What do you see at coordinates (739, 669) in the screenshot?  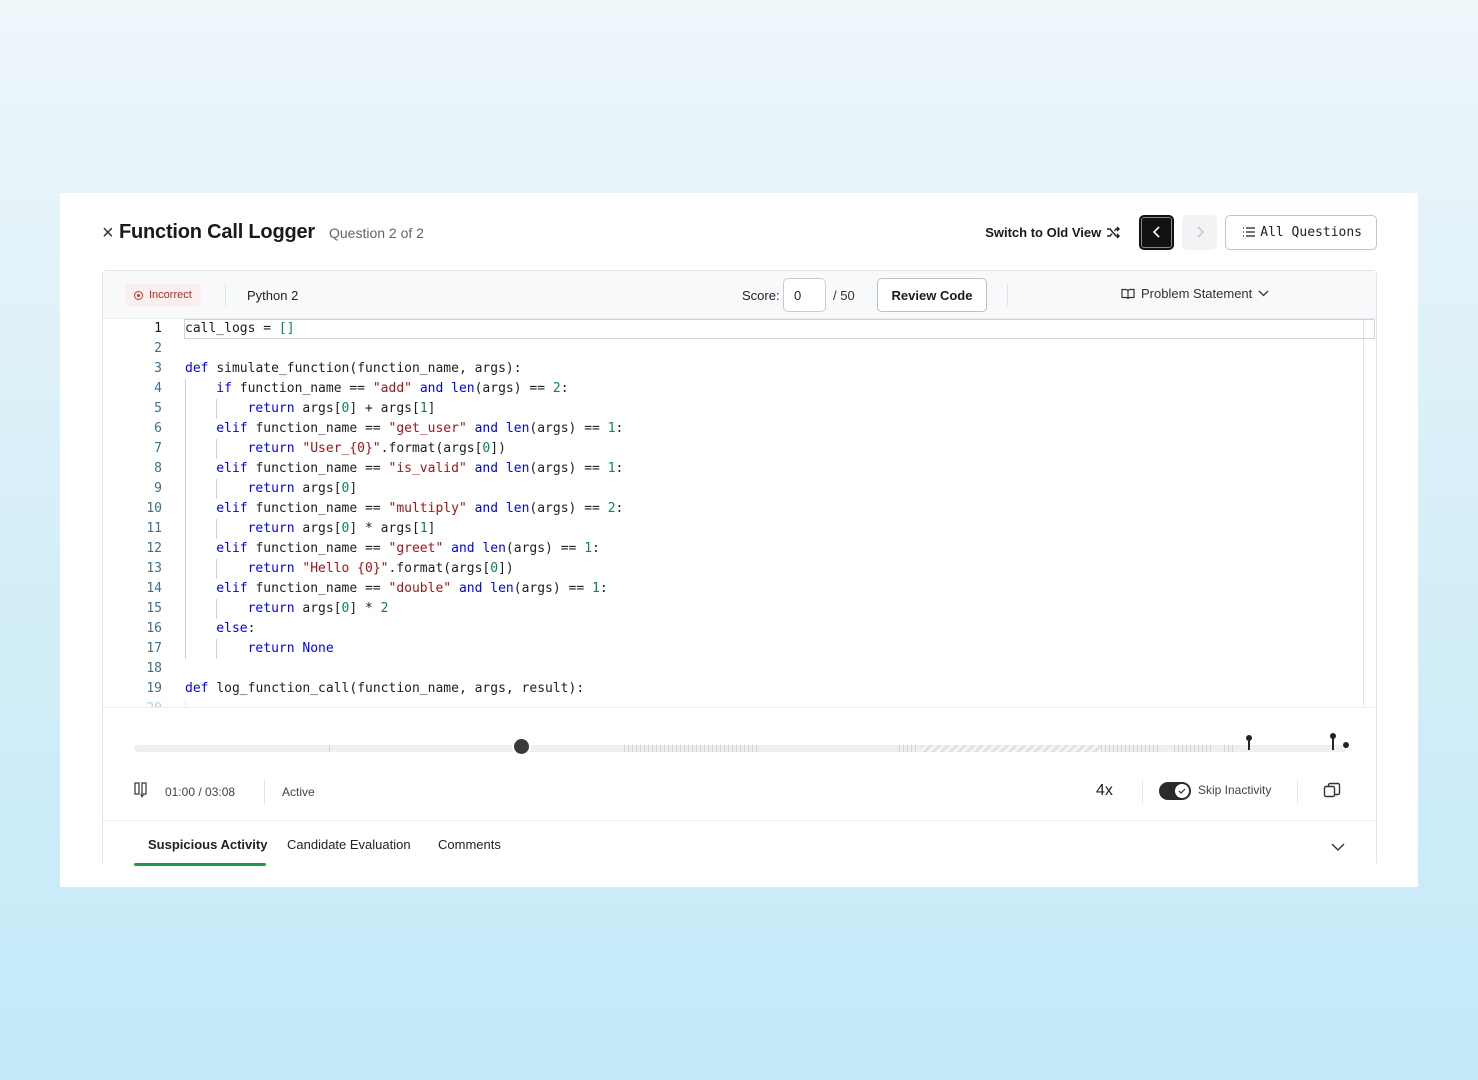 I see `code-line: 18` at bounding box center [739, 669].